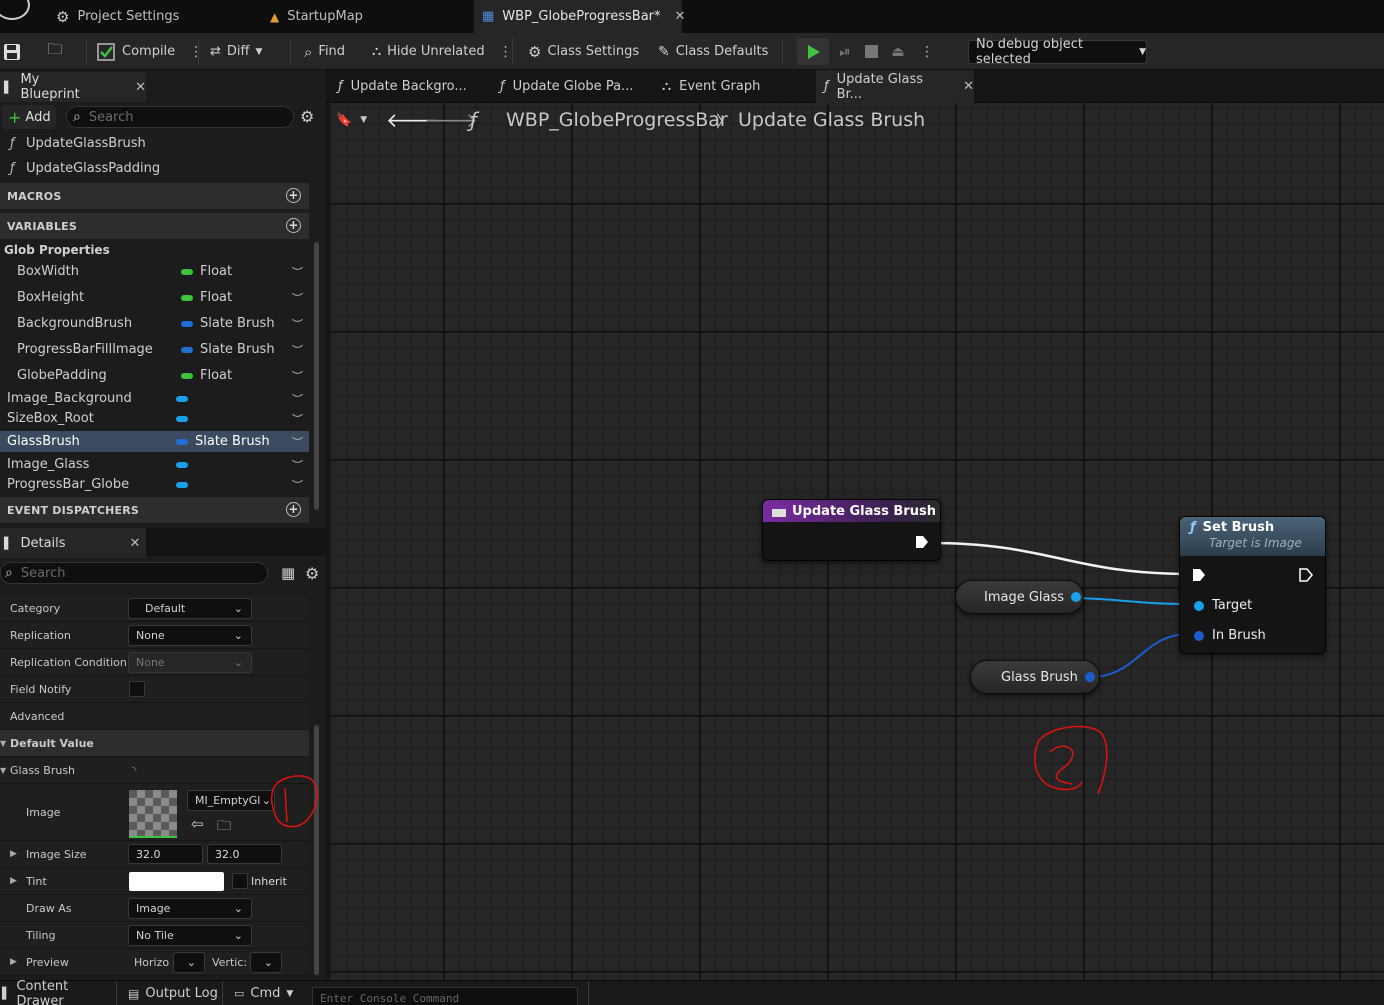 This screenshot has height=1005, width=1384. I want to click on details-scrollbar, so click(316, 850).